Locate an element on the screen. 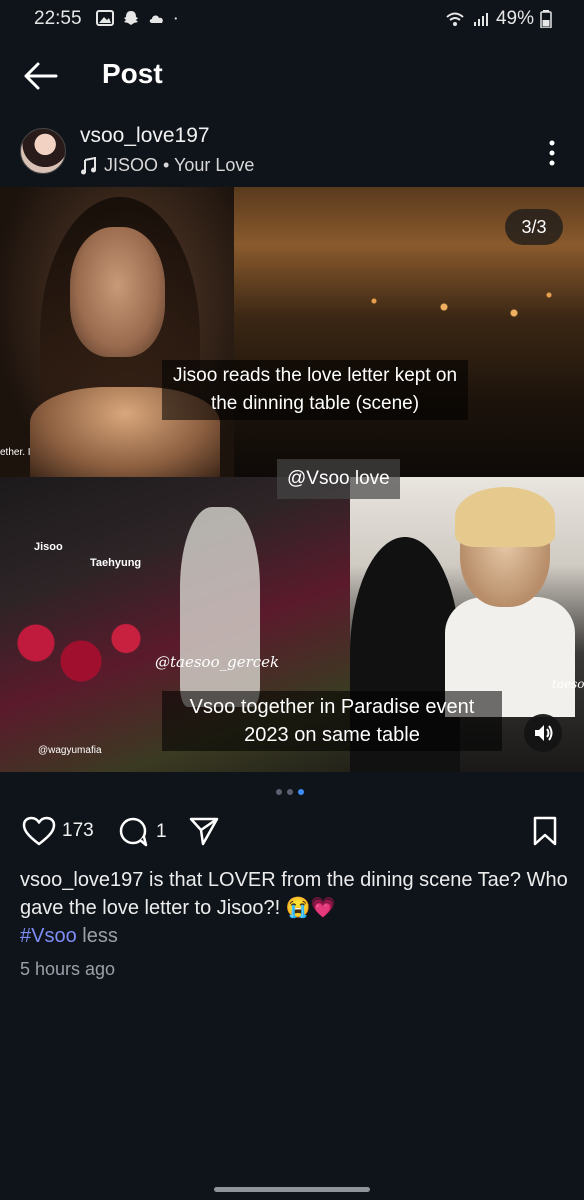 This screenshot has height=1200, width=584. share-icon is located at coordinates (204, 831).